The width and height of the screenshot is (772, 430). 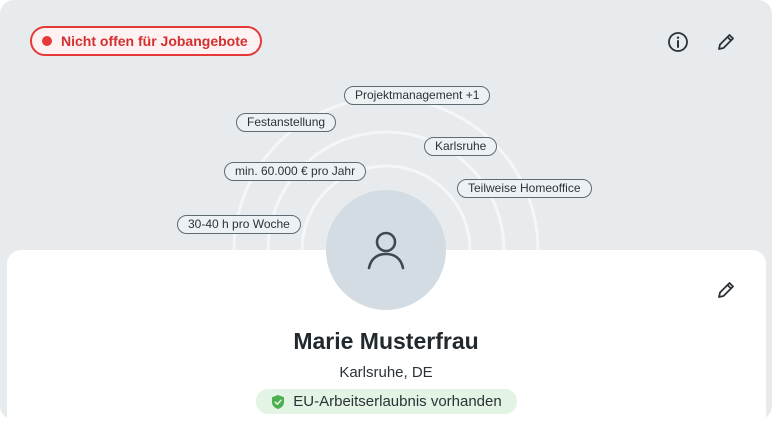 I want to click on info-button, so click(x=678, y=42).